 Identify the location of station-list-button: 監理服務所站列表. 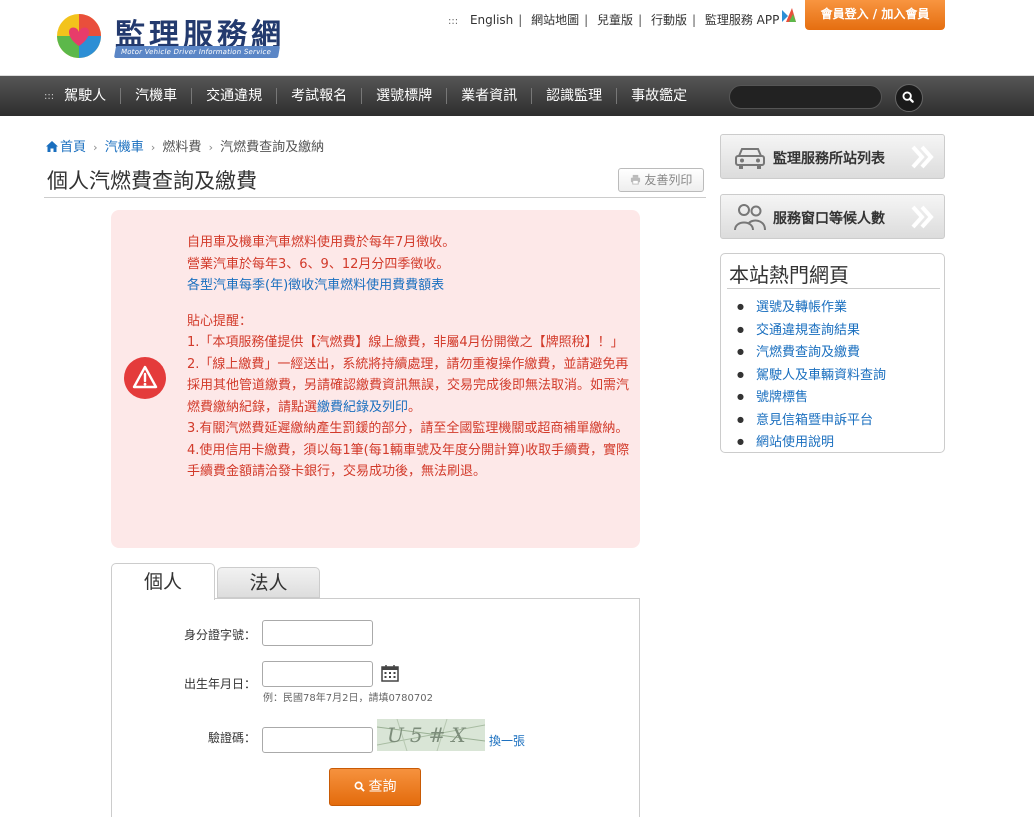
(832, 156).